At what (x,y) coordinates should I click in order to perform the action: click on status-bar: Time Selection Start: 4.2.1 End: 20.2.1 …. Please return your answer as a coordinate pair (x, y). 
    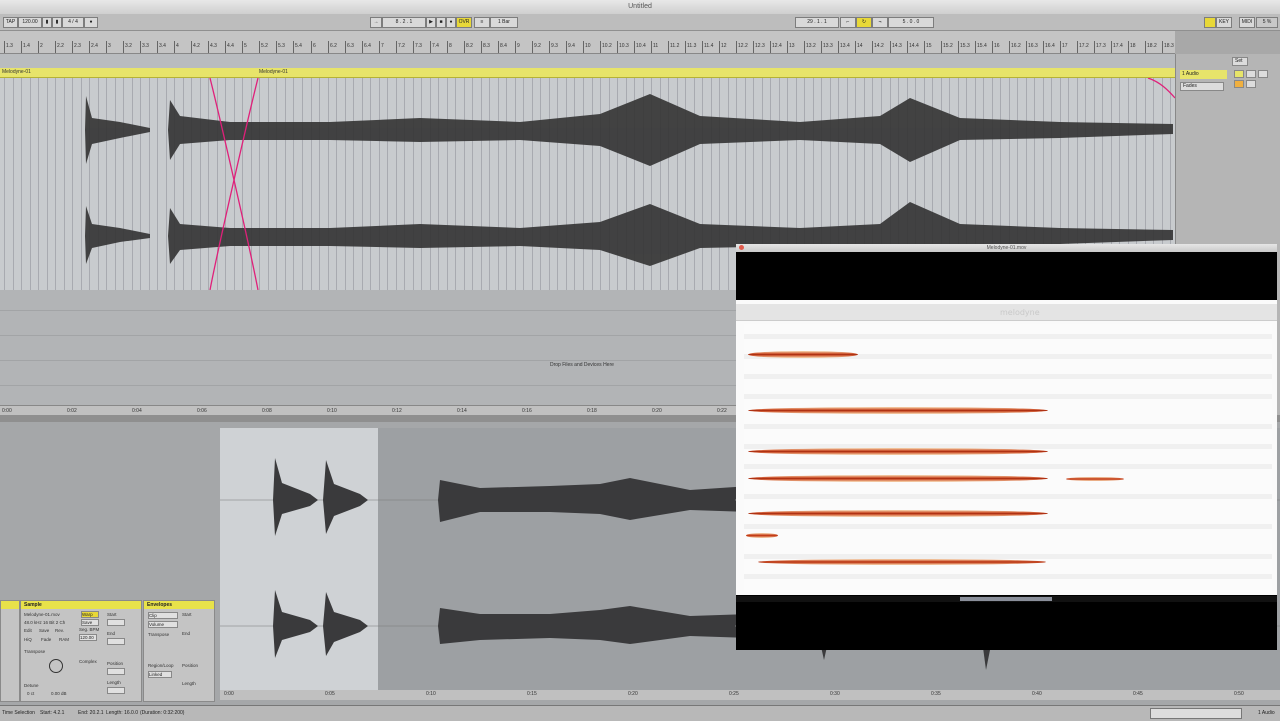
    Looking at the image, I should click on (640, 713).